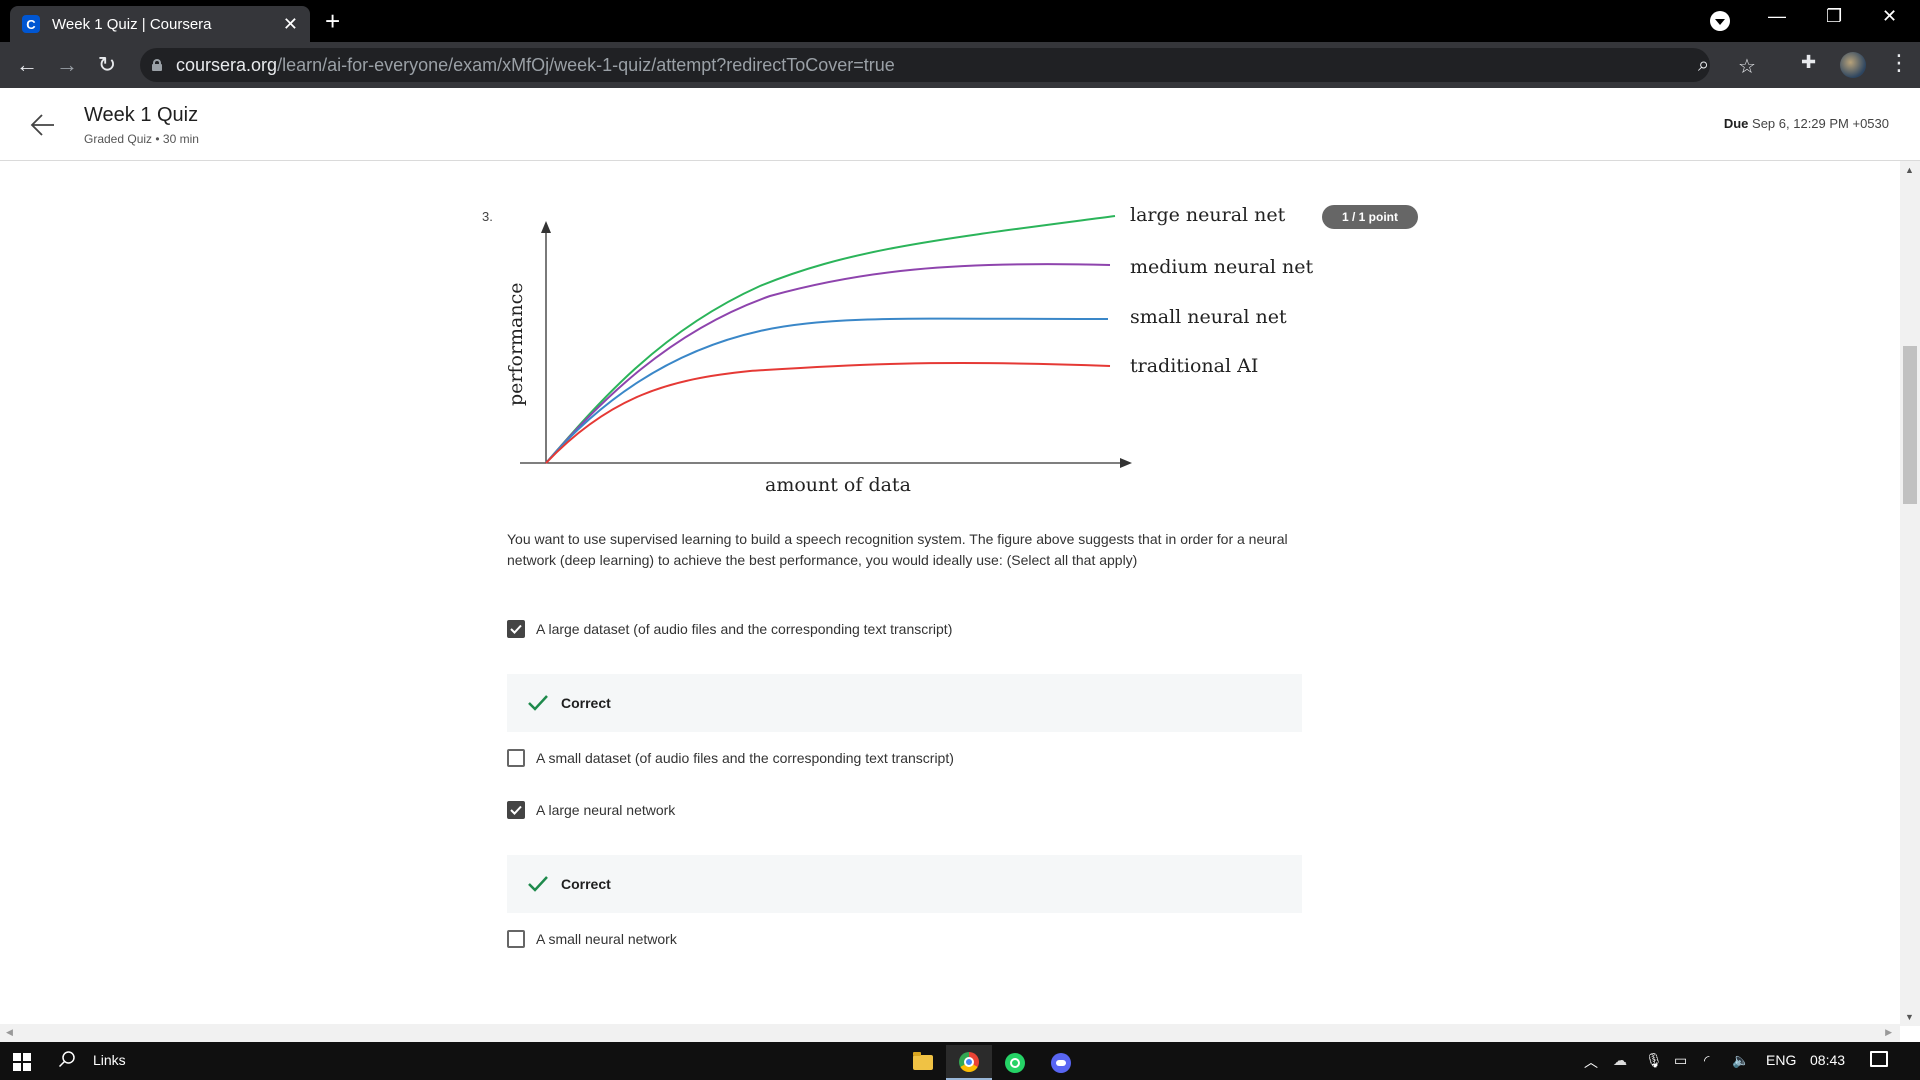 This screenshot has width=1920, height=1080. What do you see at coordinates (9, 1032) in the screenshot?
I see `scroll-left-icon: ◀` at bounding box center [9, 1032].